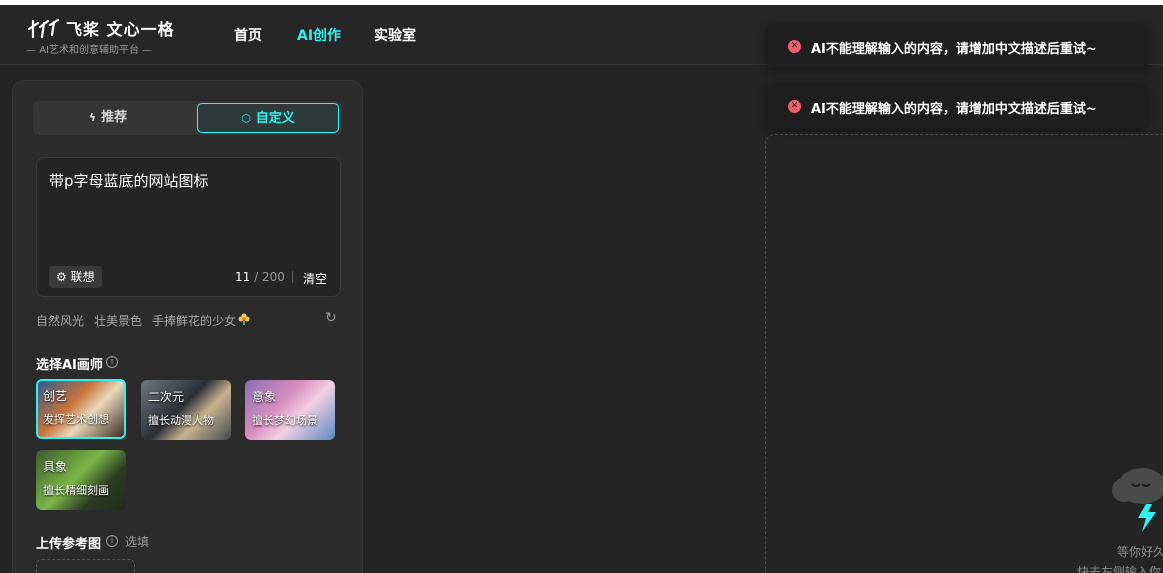 The width and height of the screenshot is (1163, 573). What do you see at coordinates (69, 365) in the screenshot?
I see `painter-section-title: 选择AI画师` at bounding box center [69, 365].